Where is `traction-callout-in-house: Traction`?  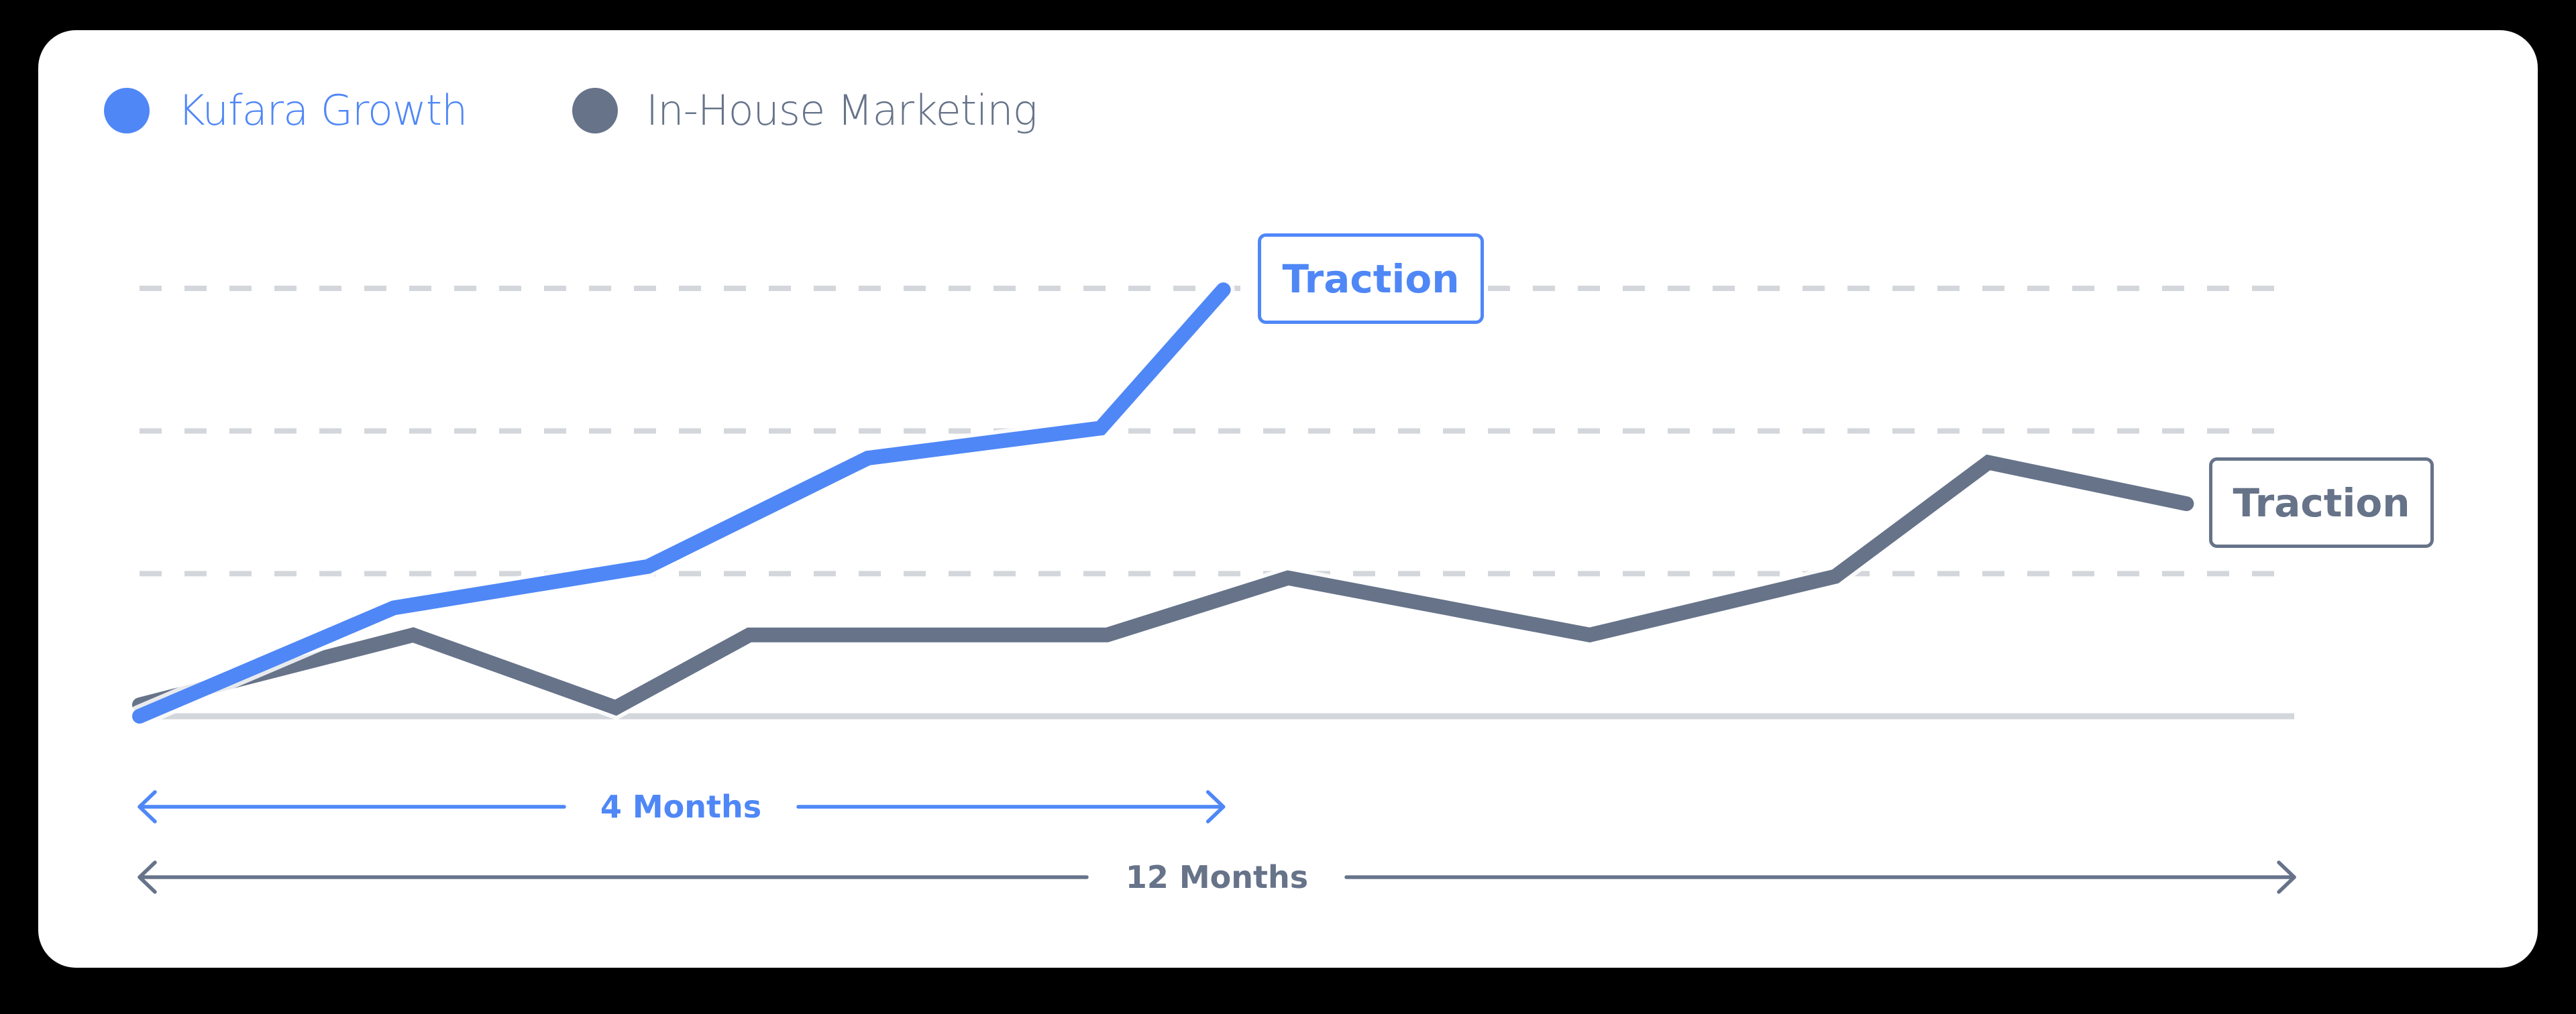
traction-callout-in-house: Traction is located at coordinates (2321, 502).